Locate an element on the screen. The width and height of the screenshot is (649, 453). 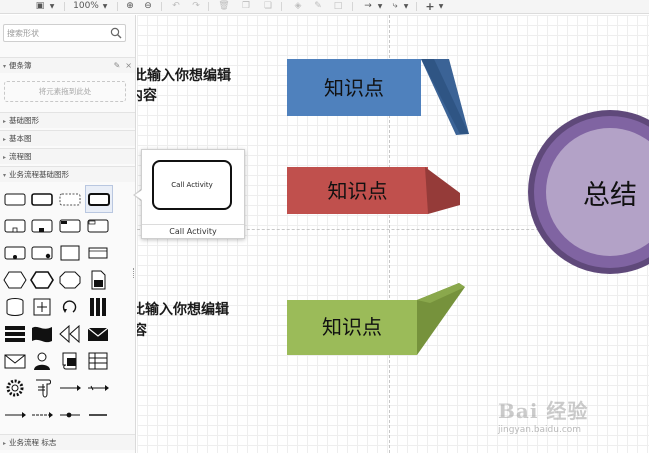
send-task-shape is located at coordinates (70, 226).